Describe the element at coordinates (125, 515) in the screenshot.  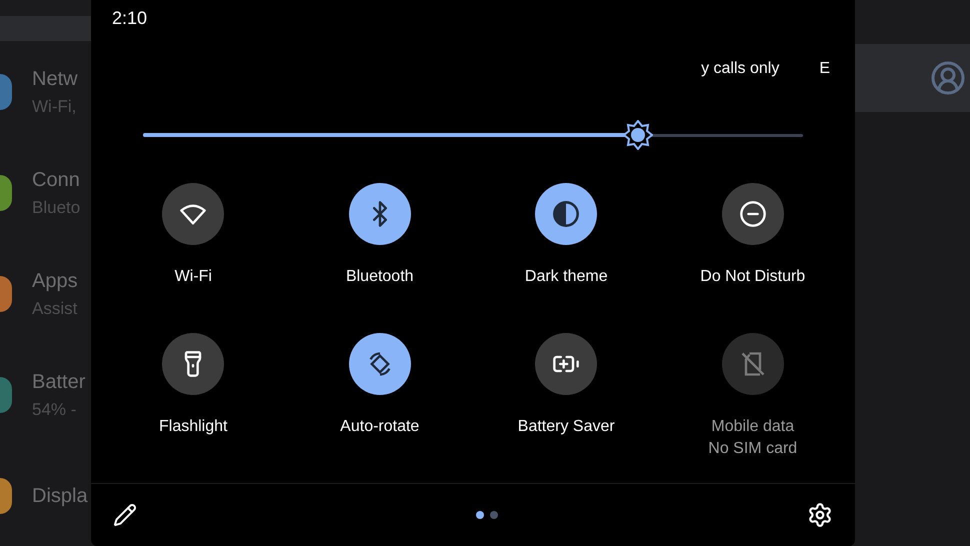
I see `edit-icon` at that location.